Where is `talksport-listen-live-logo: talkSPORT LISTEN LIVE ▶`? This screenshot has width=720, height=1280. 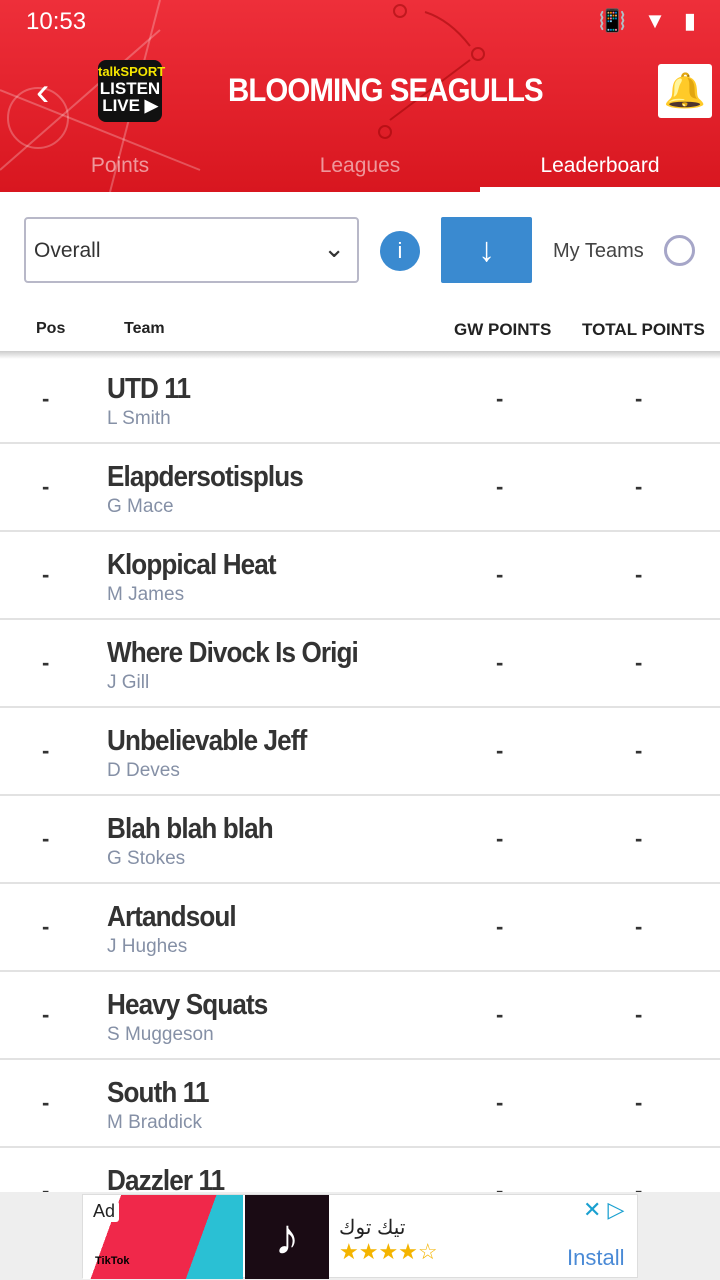
talksport-listen-live-logo: talkSPORT LISTEN LIVE ▶ is located at coordinates (132, 91).